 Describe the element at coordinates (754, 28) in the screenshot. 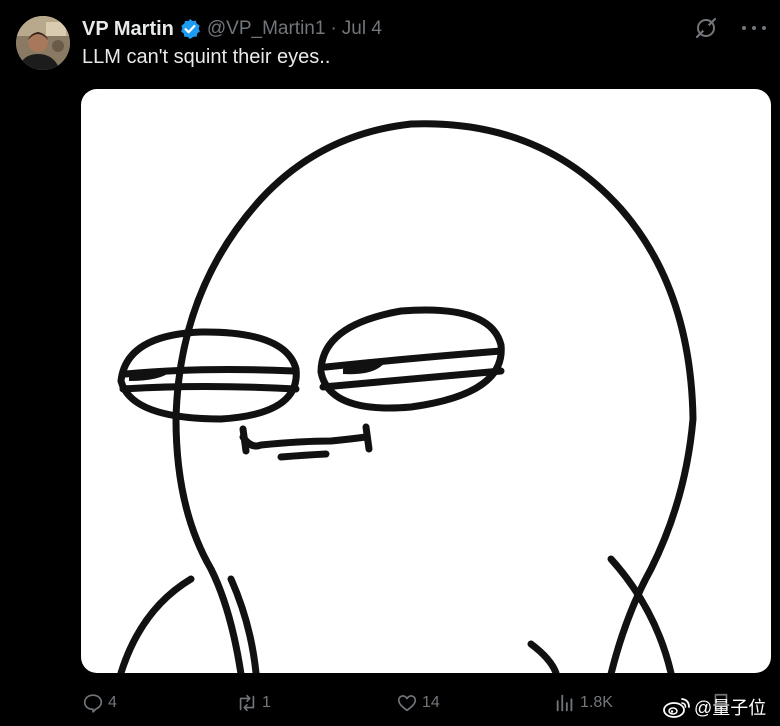

I see `more-icon` at that location.